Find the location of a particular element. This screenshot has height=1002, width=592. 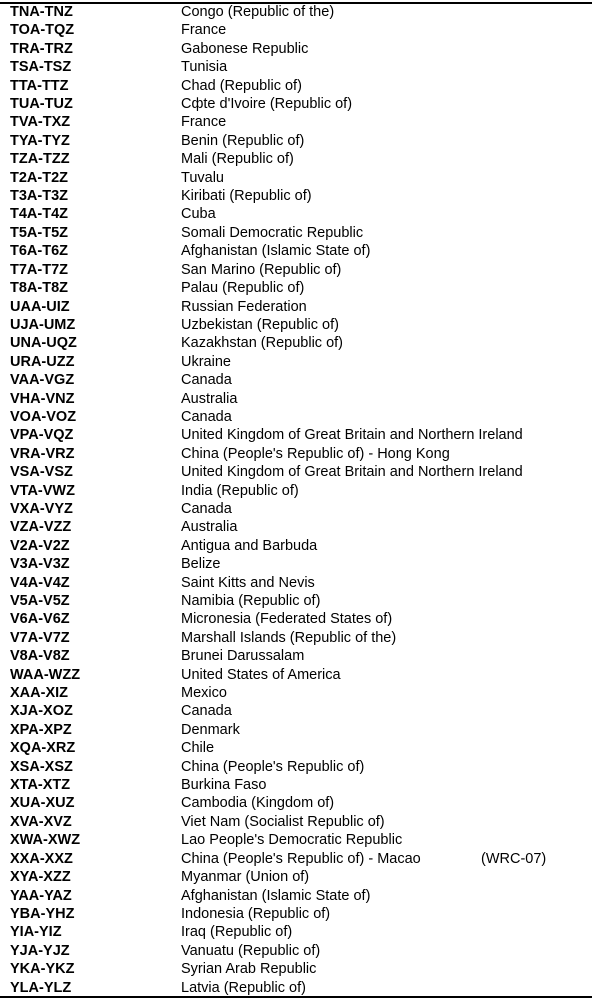

table-row: WAA-WZZ United States of America is located at coordinates (296, 675).